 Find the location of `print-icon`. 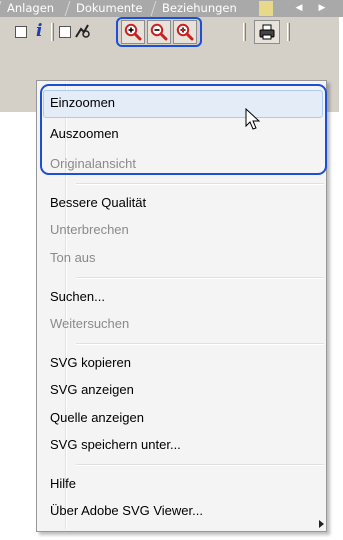

print-icon is located at coordinates (267, 32).